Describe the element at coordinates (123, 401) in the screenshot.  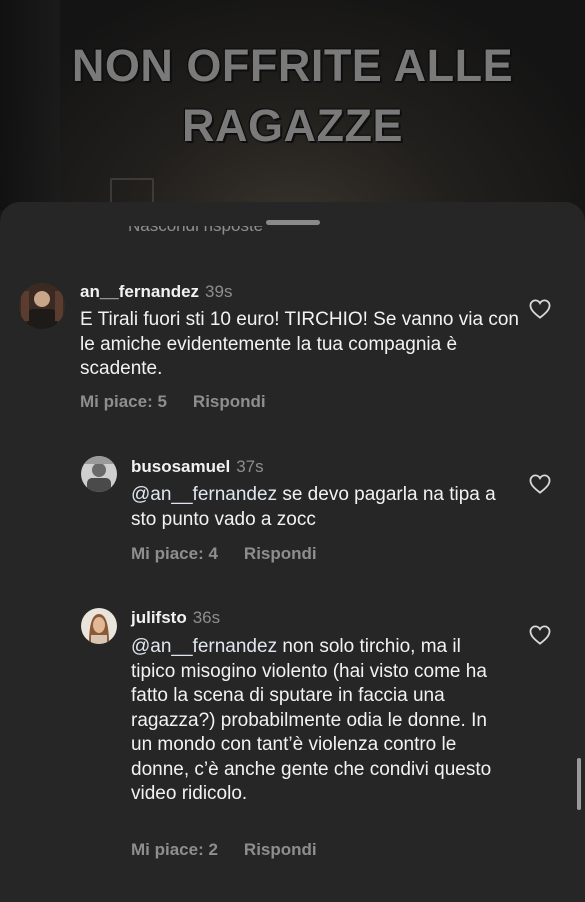
I see `like-count-button: Mi piace: 5` at that location.